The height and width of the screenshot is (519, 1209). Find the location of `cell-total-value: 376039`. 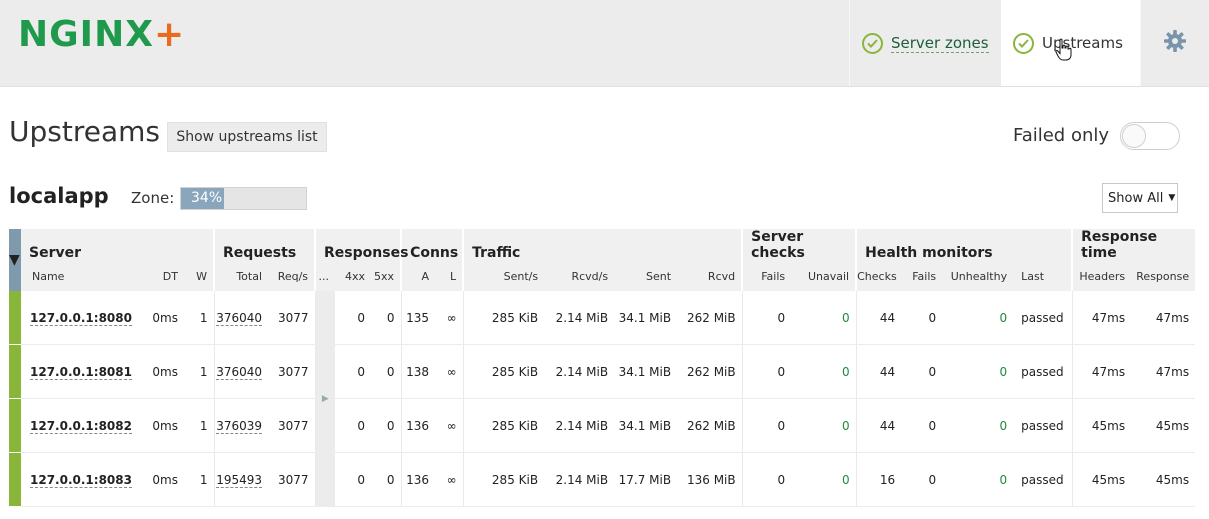

cell-total-value: 376039 is located at coordinates (239, 426).